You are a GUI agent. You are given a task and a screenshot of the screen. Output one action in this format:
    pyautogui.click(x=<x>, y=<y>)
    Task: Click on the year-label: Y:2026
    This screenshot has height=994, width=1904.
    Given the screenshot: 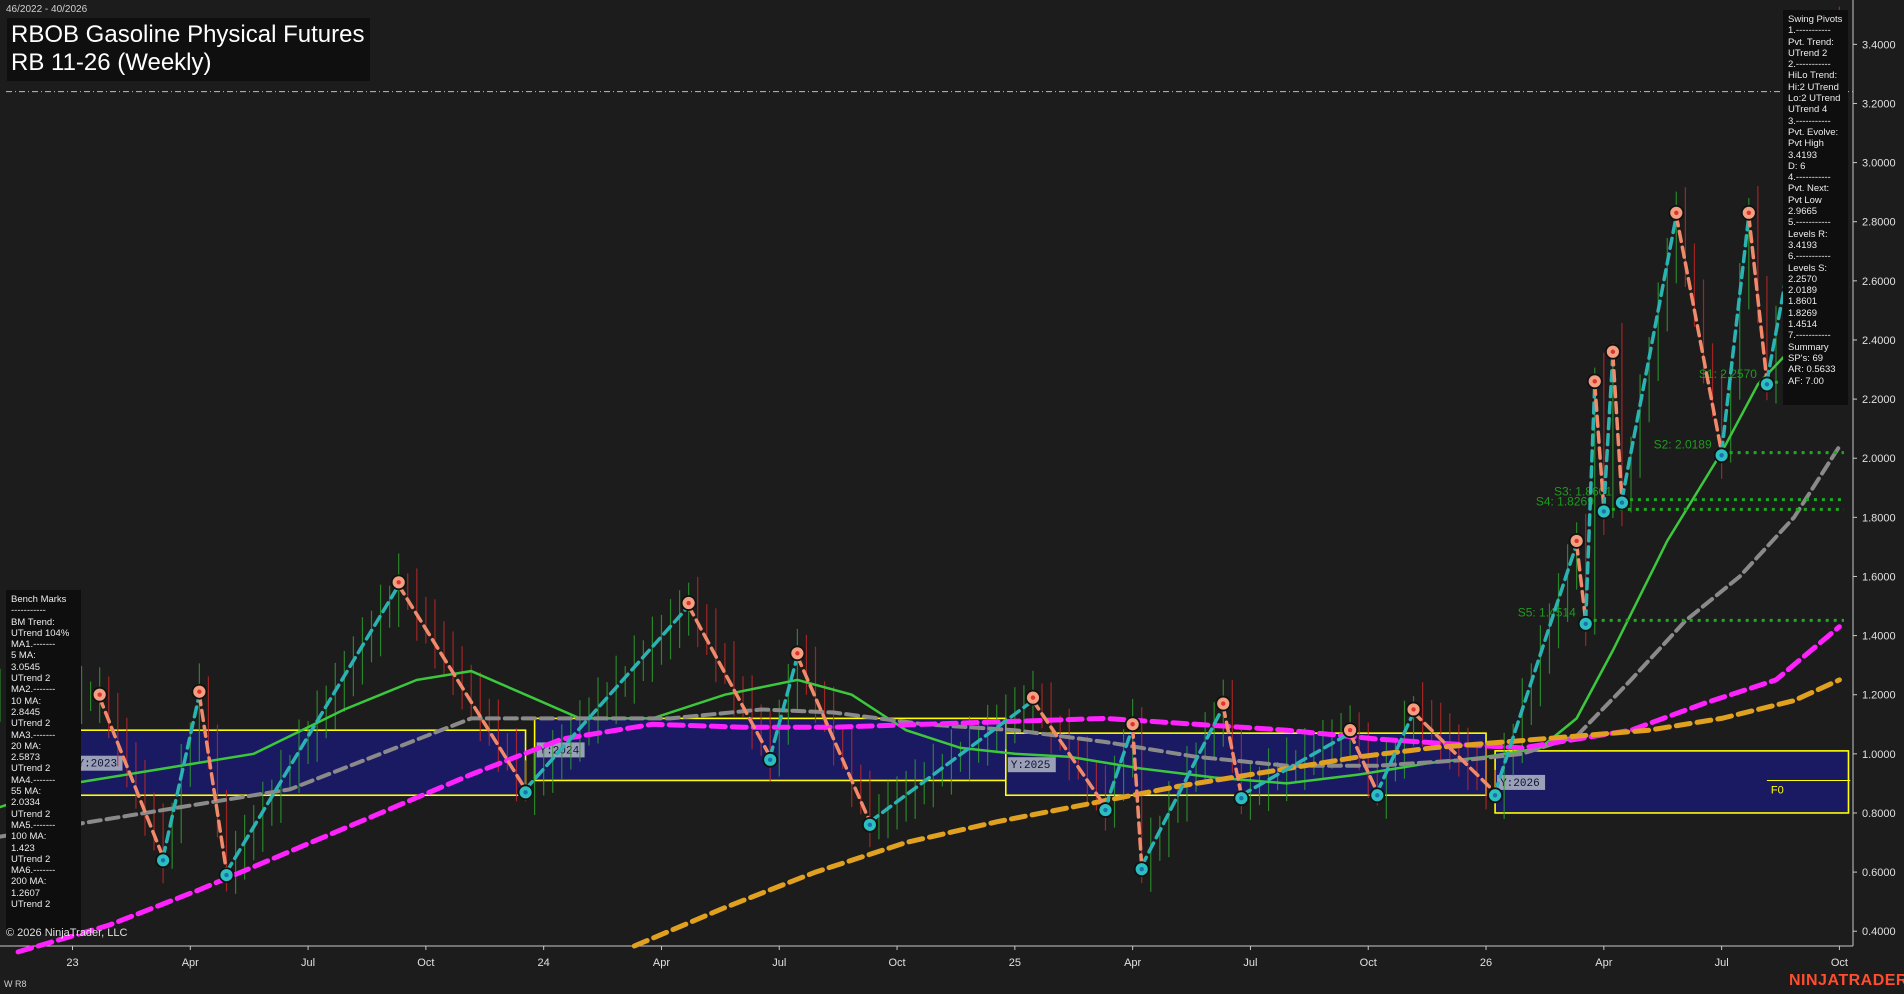 What is the action you would take?
    pyautogui.click(x=1520, y=784)
    